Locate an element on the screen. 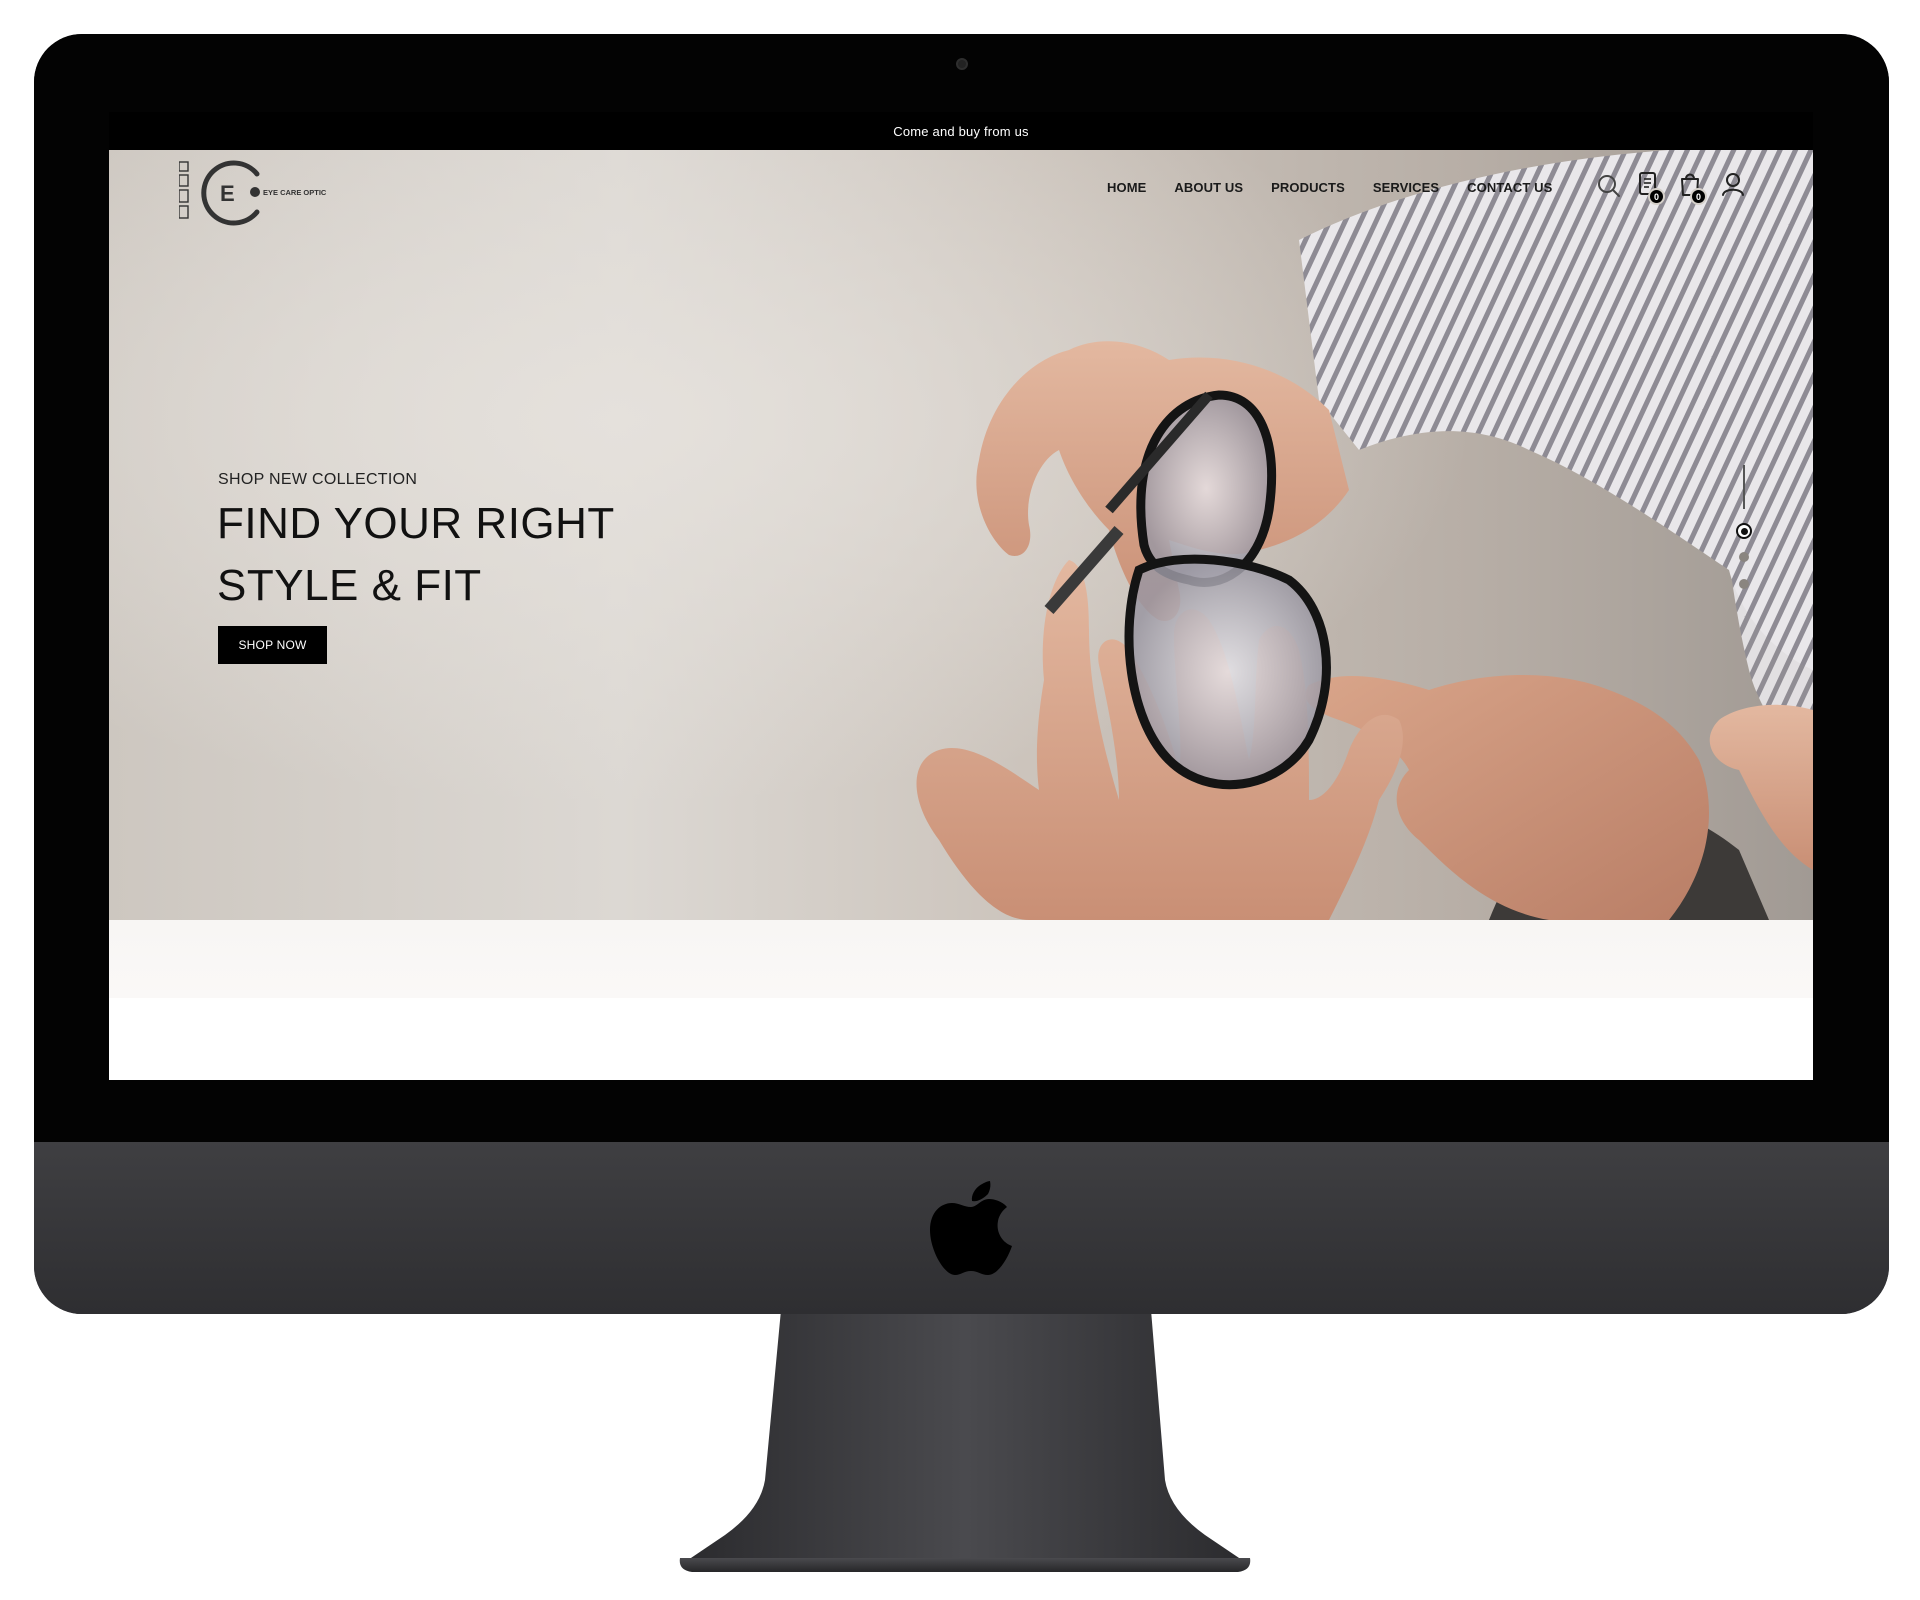  cart-count-badge: 0 is located at coordinates (1698, 196).